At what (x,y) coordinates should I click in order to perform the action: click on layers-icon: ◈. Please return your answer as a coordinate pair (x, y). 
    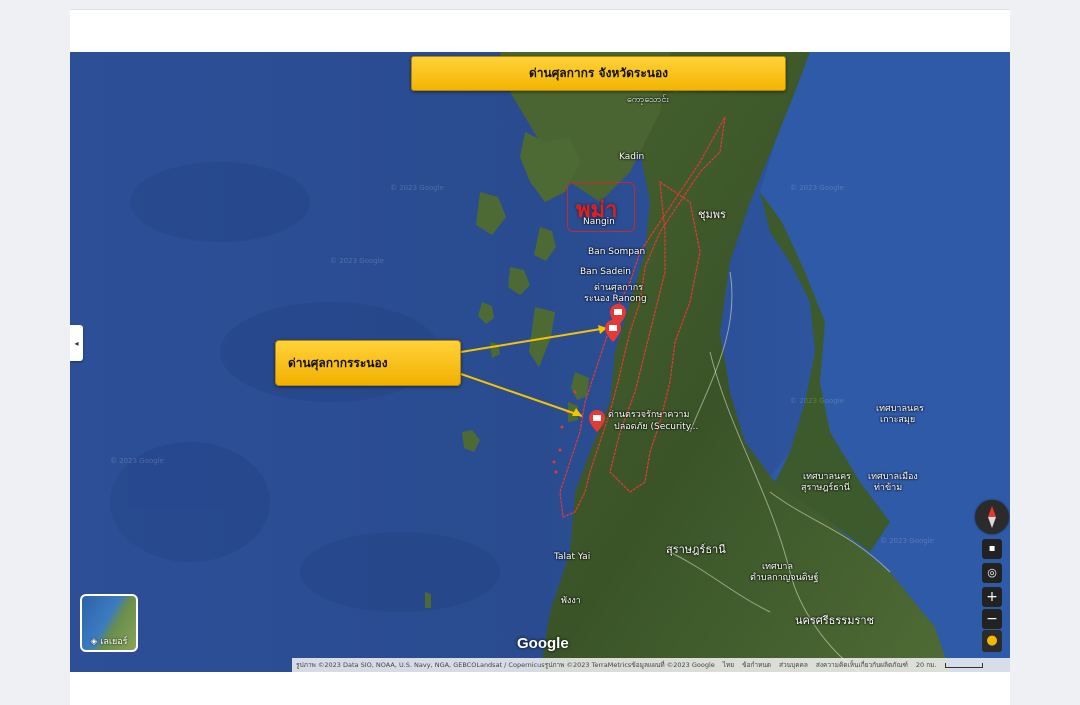
    Looking at the image, I should click on (95, 642).